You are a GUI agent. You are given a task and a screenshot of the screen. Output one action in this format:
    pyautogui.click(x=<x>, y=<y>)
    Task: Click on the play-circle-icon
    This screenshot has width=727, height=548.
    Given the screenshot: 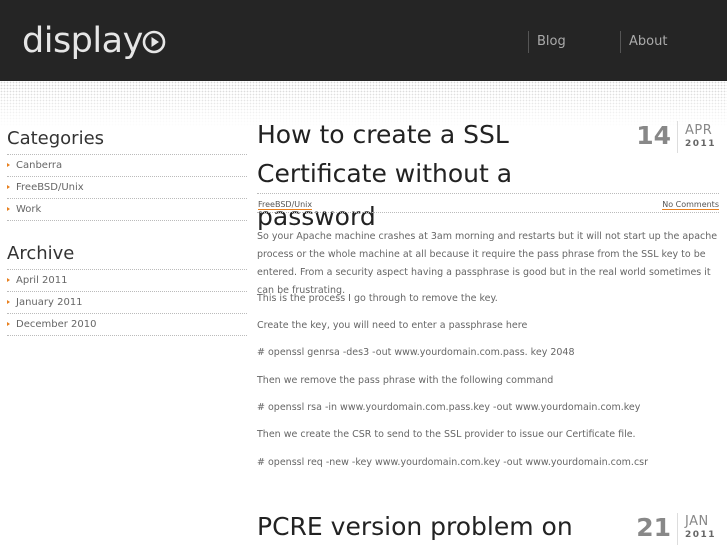 What is the action you would take?
    pyautogui.click(x=154, y=42)
    